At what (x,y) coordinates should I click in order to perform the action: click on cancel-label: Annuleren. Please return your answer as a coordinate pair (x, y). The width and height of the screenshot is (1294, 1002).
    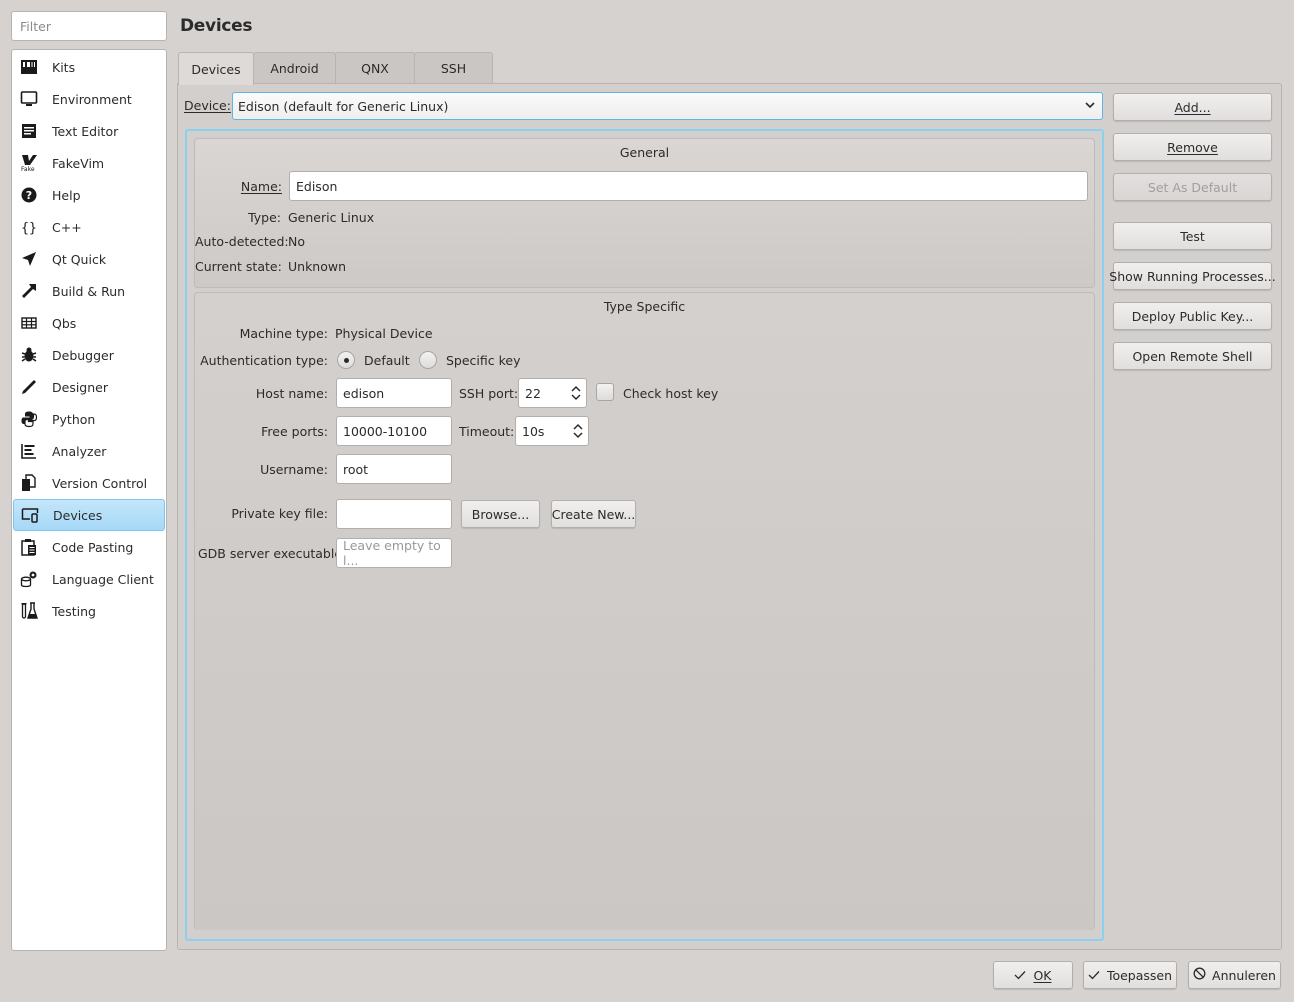
    Looking at the image, I should click on (1244, 975).